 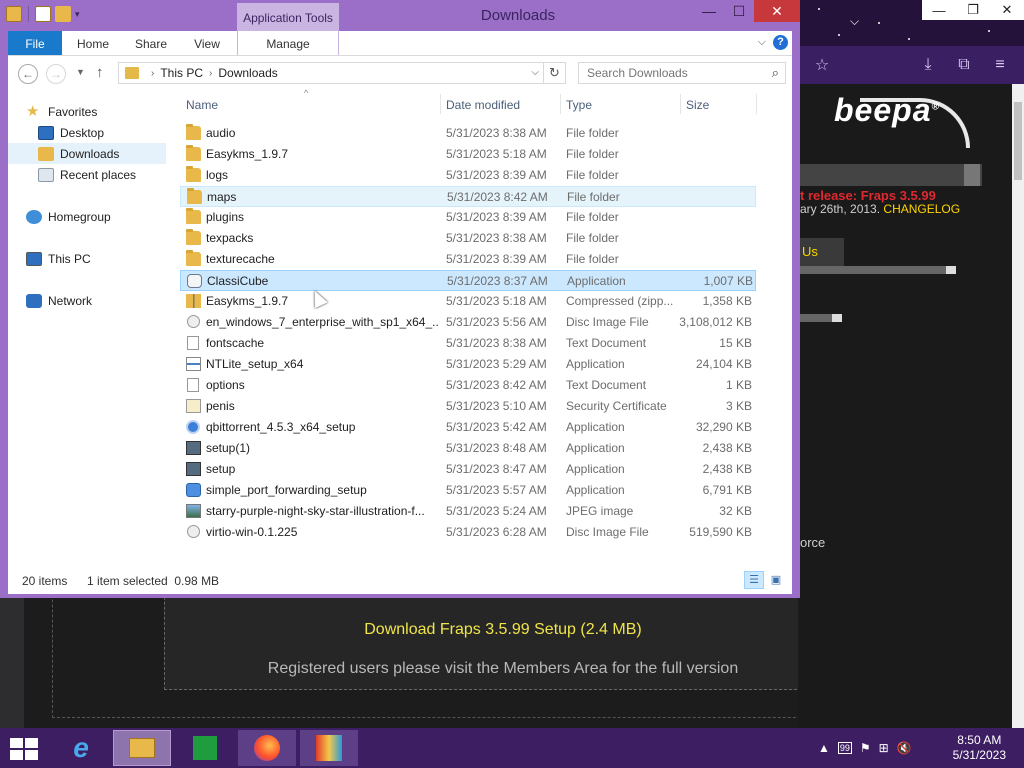 What do you see at coordinates (709, 11) in the screenshot?
I see `minimize-button: —` at bounding box center [709, 11].